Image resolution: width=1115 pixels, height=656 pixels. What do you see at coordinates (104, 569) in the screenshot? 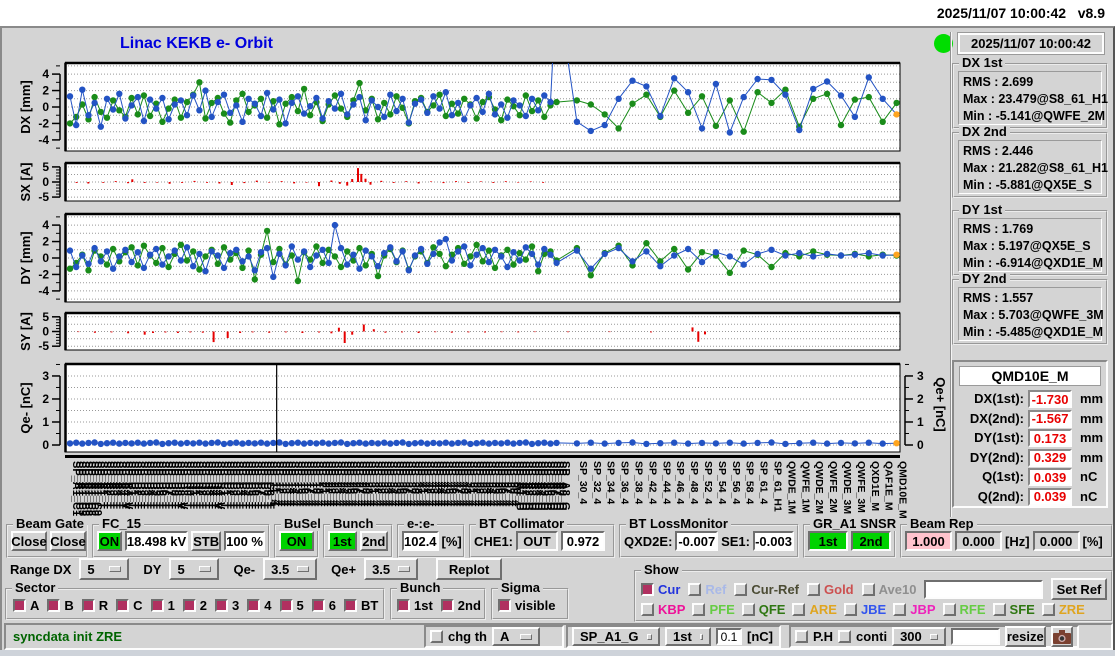
I see `range-dx-select: 5` at bounding box center [104, 569].